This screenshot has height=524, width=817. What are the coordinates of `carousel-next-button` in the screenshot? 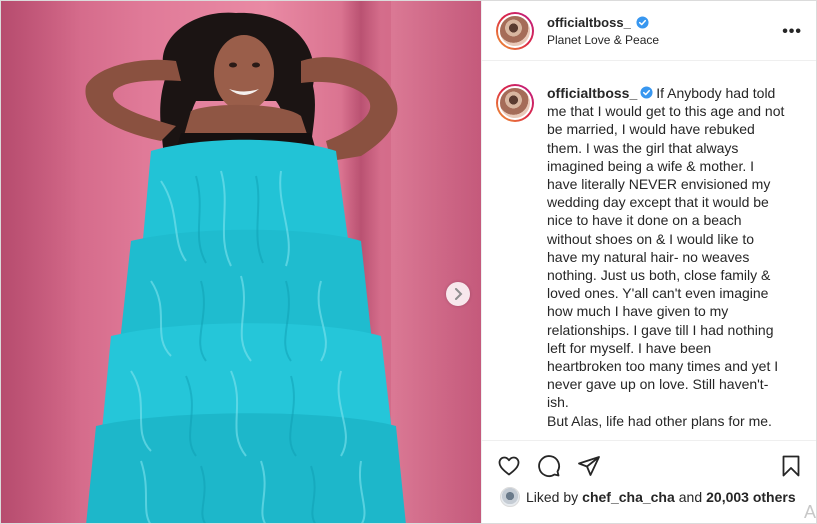 It's located at (458, 294).